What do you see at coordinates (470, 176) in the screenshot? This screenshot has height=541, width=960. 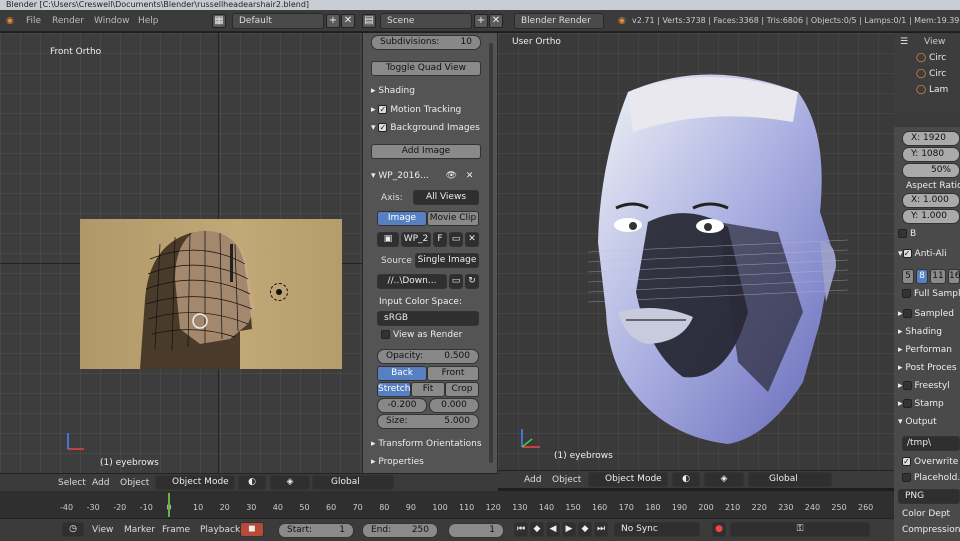 I see `remove-image-icon: ✕` at bounding box center [470, 176].